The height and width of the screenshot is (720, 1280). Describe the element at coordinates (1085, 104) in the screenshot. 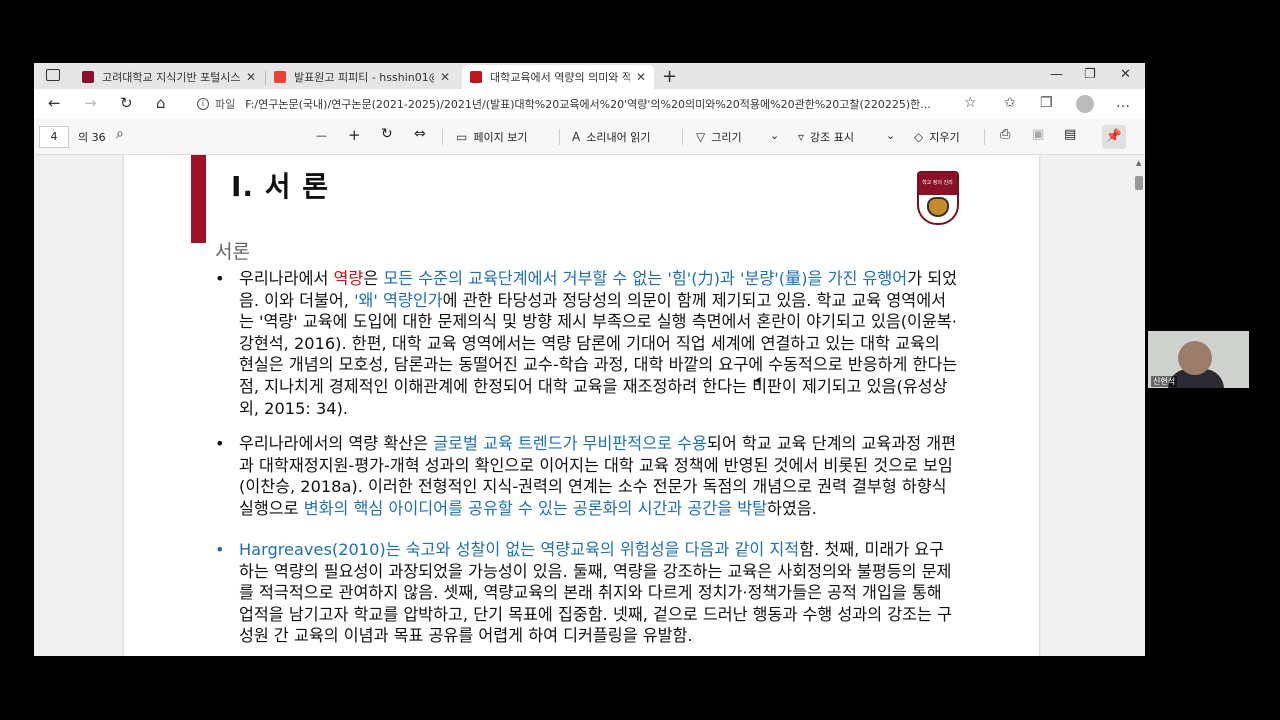

I see `profile-avatar` at that location.